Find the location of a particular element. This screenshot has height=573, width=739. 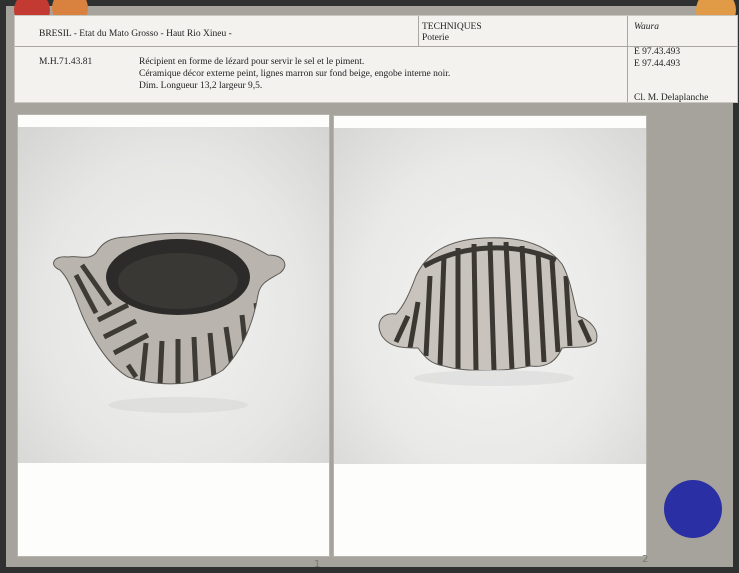

inventory-number: M.H.71.43.81 is located at coordinates (66, 62).